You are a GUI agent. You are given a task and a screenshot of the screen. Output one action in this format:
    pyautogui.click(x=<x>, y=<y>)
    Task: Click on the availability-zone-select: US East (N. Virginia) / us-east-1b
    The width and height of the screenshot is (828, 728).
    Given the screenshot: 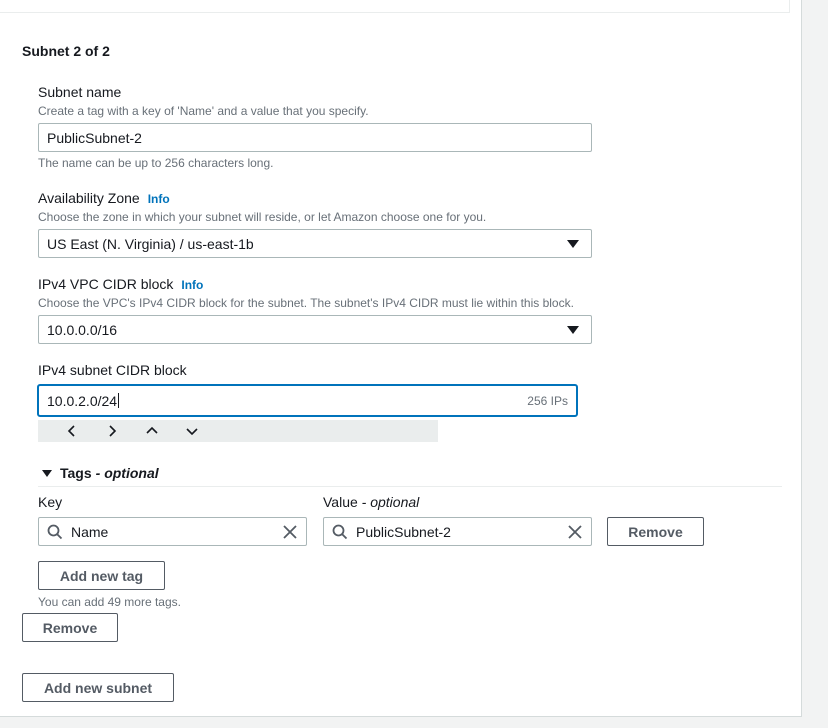 What is the action you would take?
    pyautogui.click(x=315, y=243)
    